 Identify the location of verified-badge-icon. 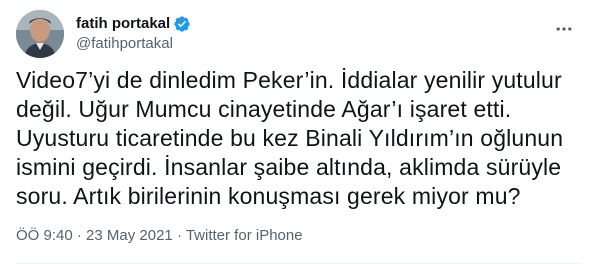
(182, 24).